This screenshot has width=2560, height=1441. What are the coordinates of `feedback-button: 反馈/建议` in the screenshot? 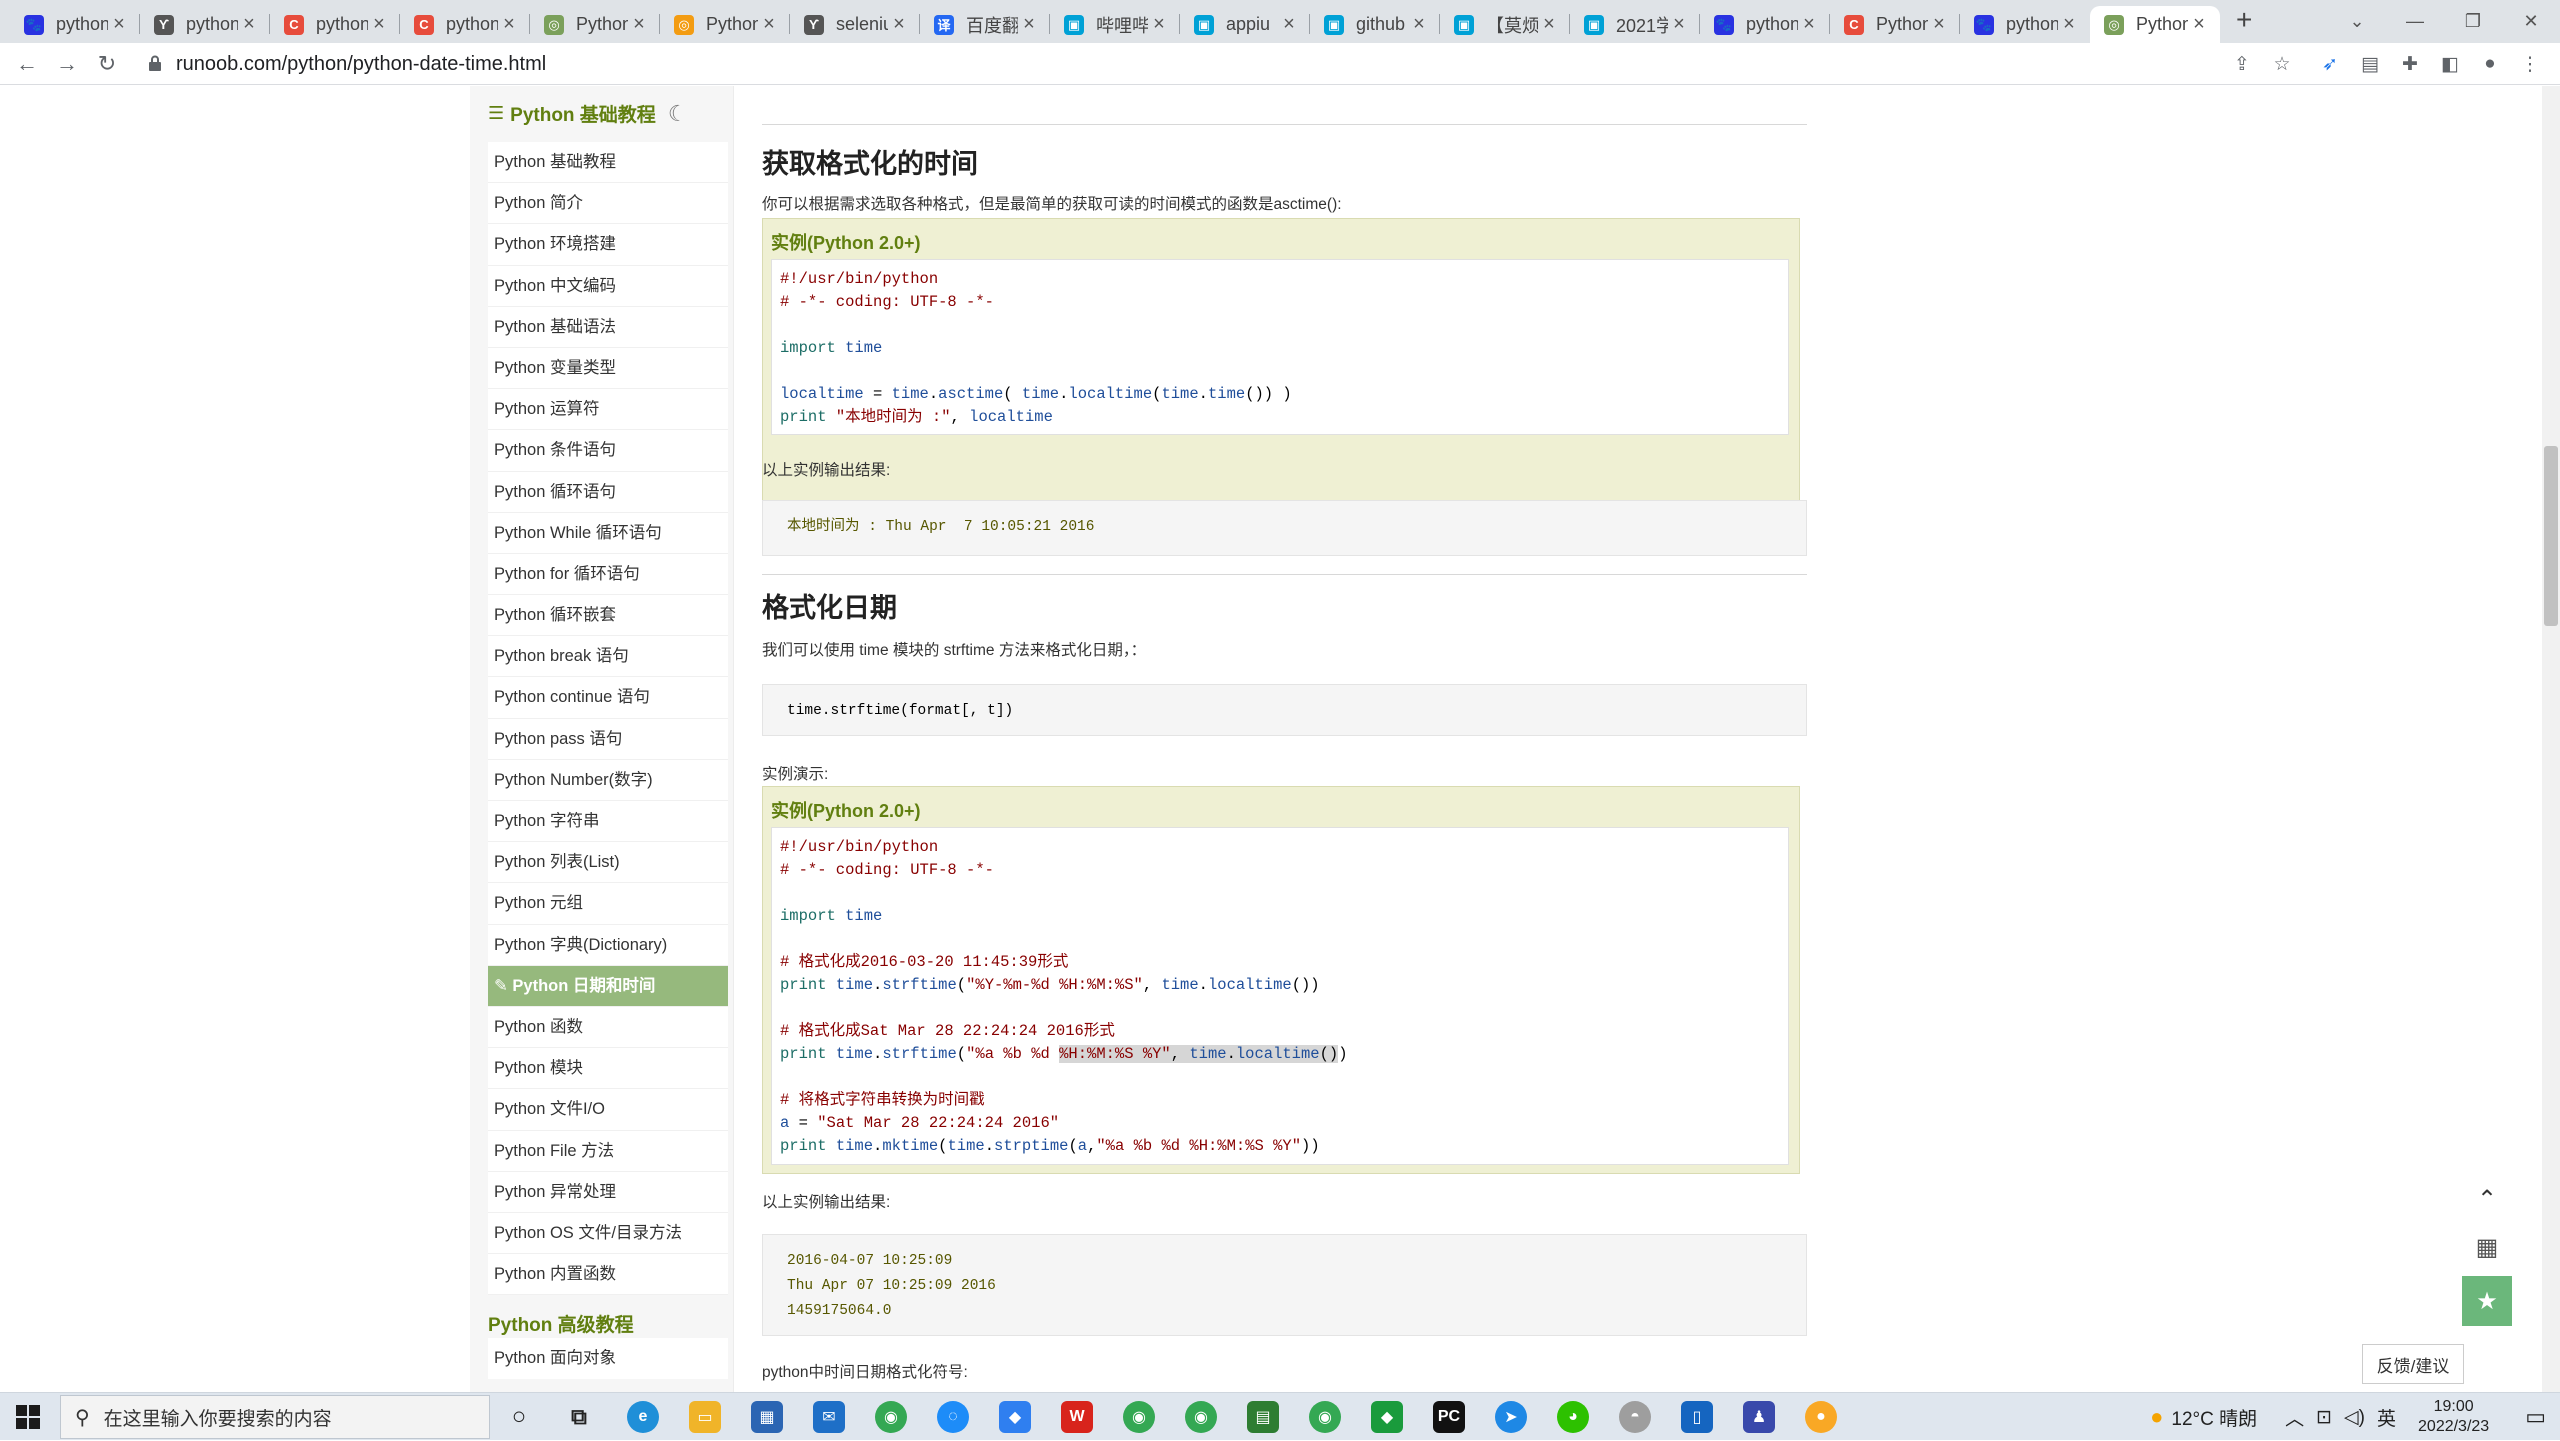 It's located at (2413, 1364).